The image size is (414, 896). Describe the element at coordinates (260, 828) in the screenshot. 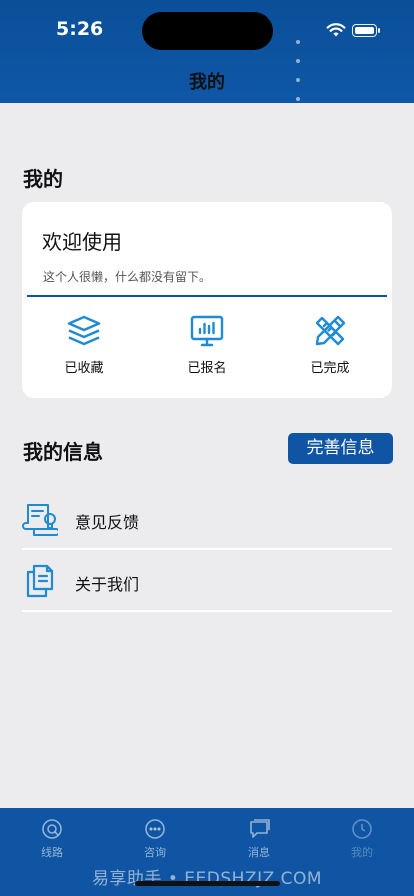

I see `message-icon` at that location.